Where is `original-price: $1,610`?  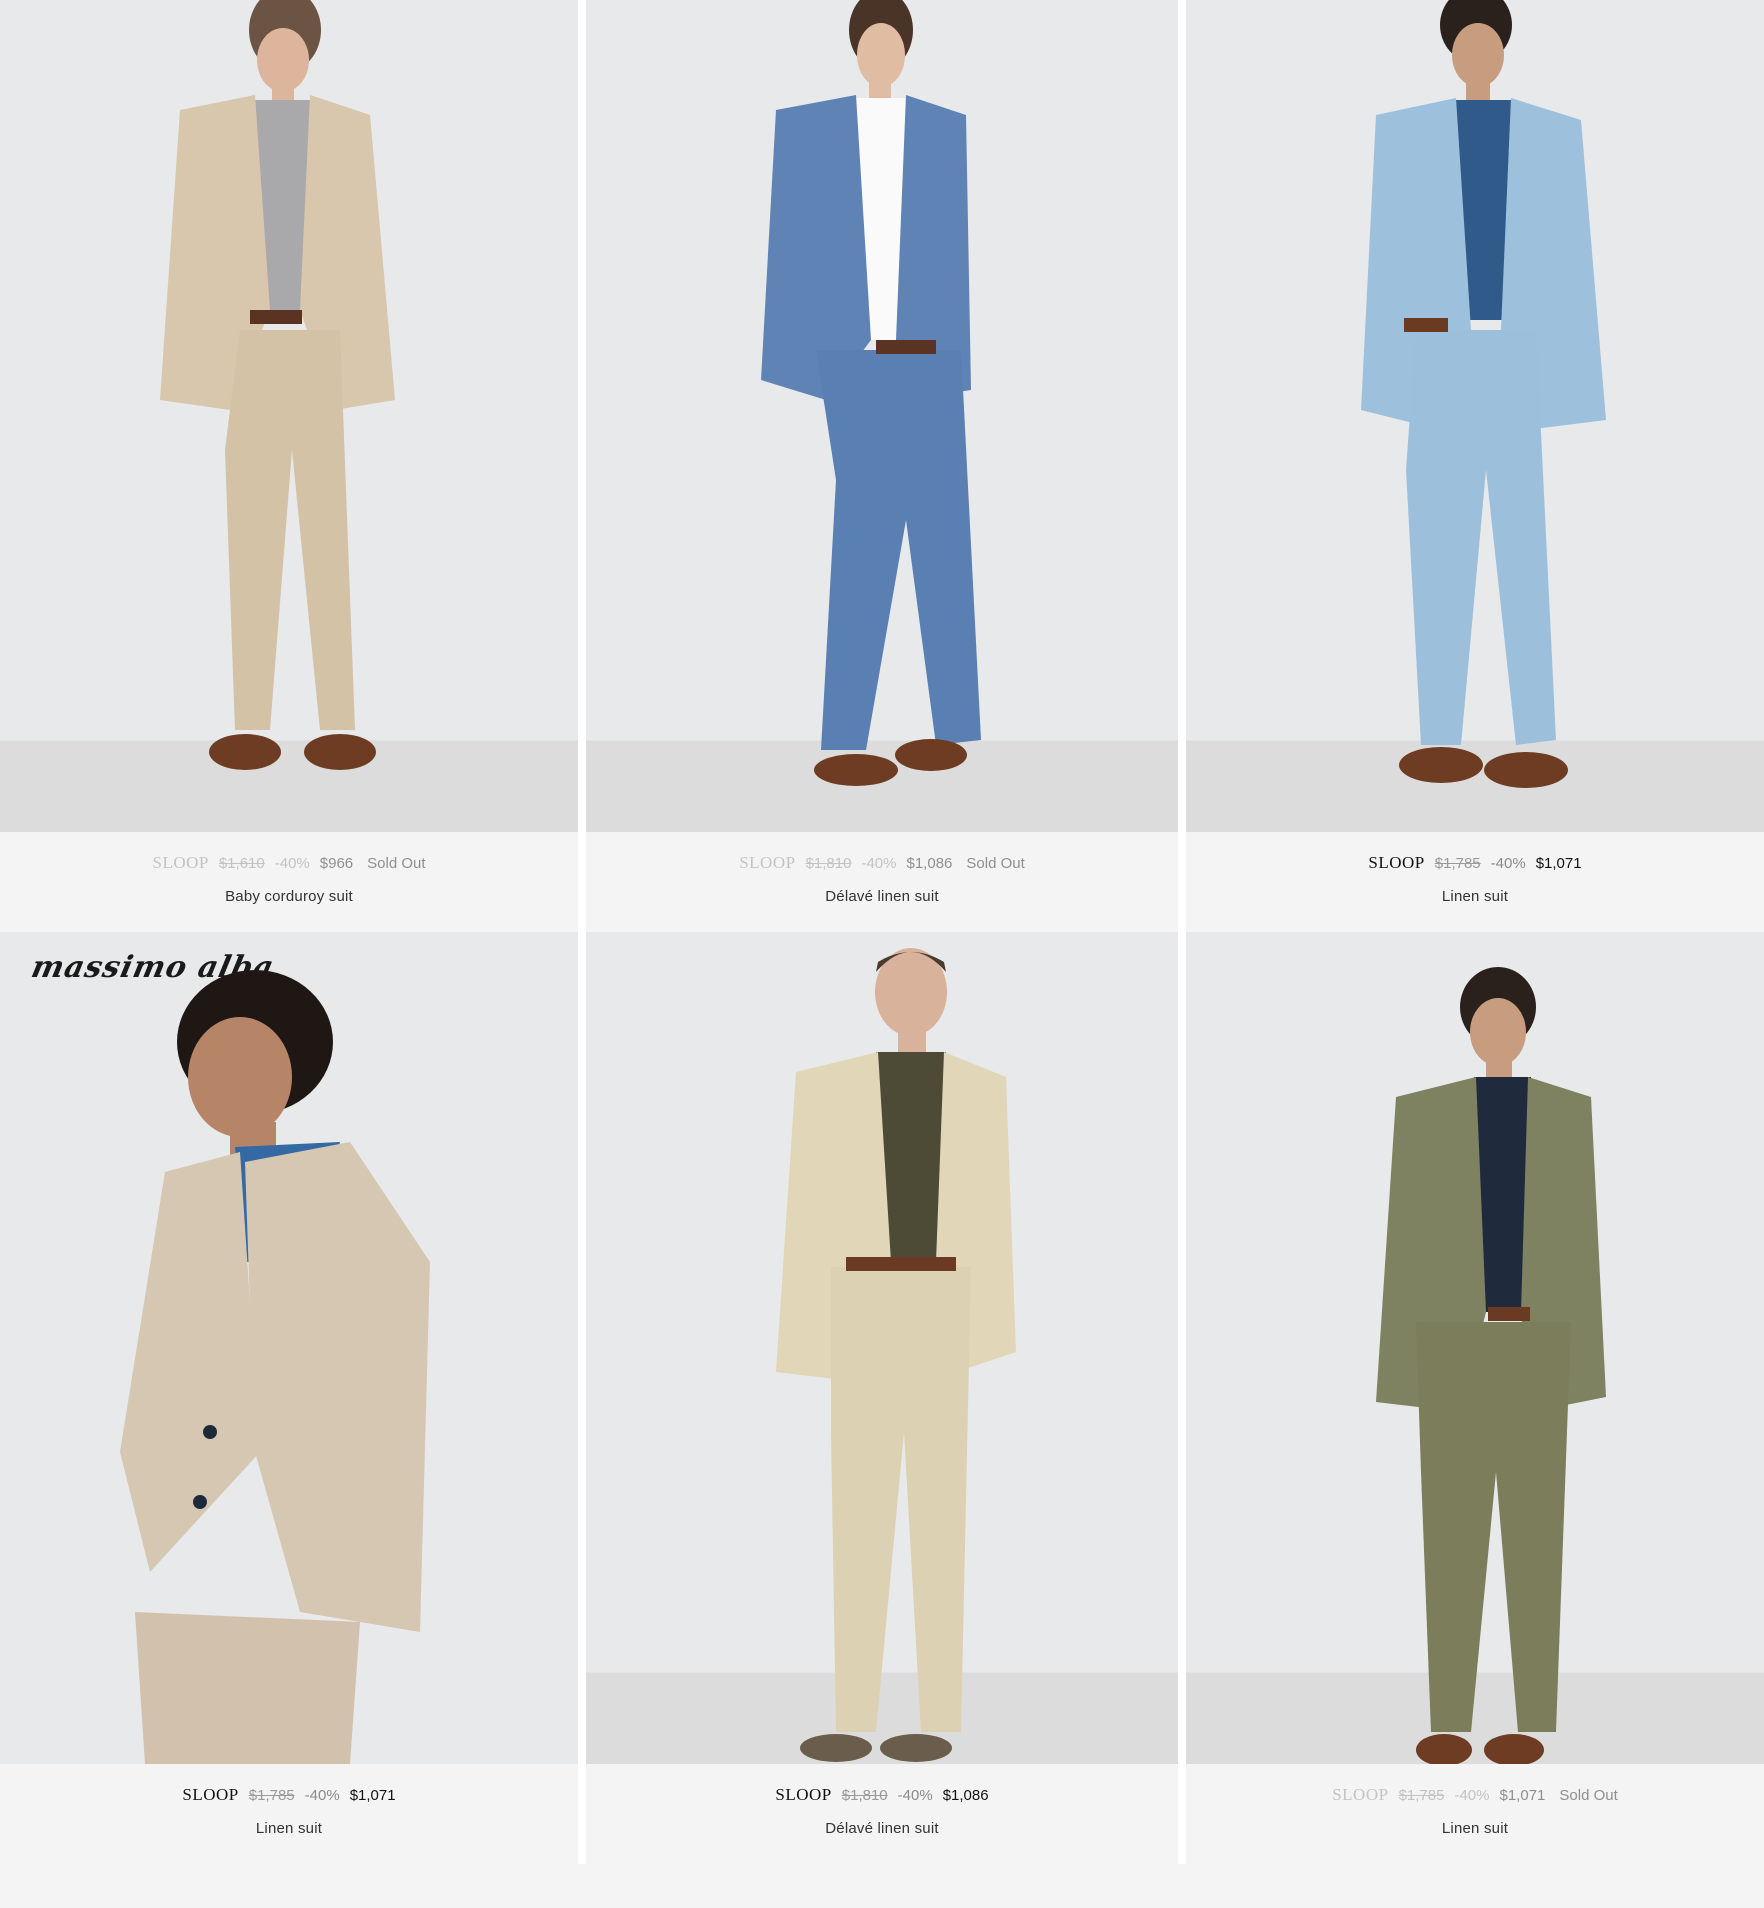
original-price: $1,610 is located at coordinates (241, 863).